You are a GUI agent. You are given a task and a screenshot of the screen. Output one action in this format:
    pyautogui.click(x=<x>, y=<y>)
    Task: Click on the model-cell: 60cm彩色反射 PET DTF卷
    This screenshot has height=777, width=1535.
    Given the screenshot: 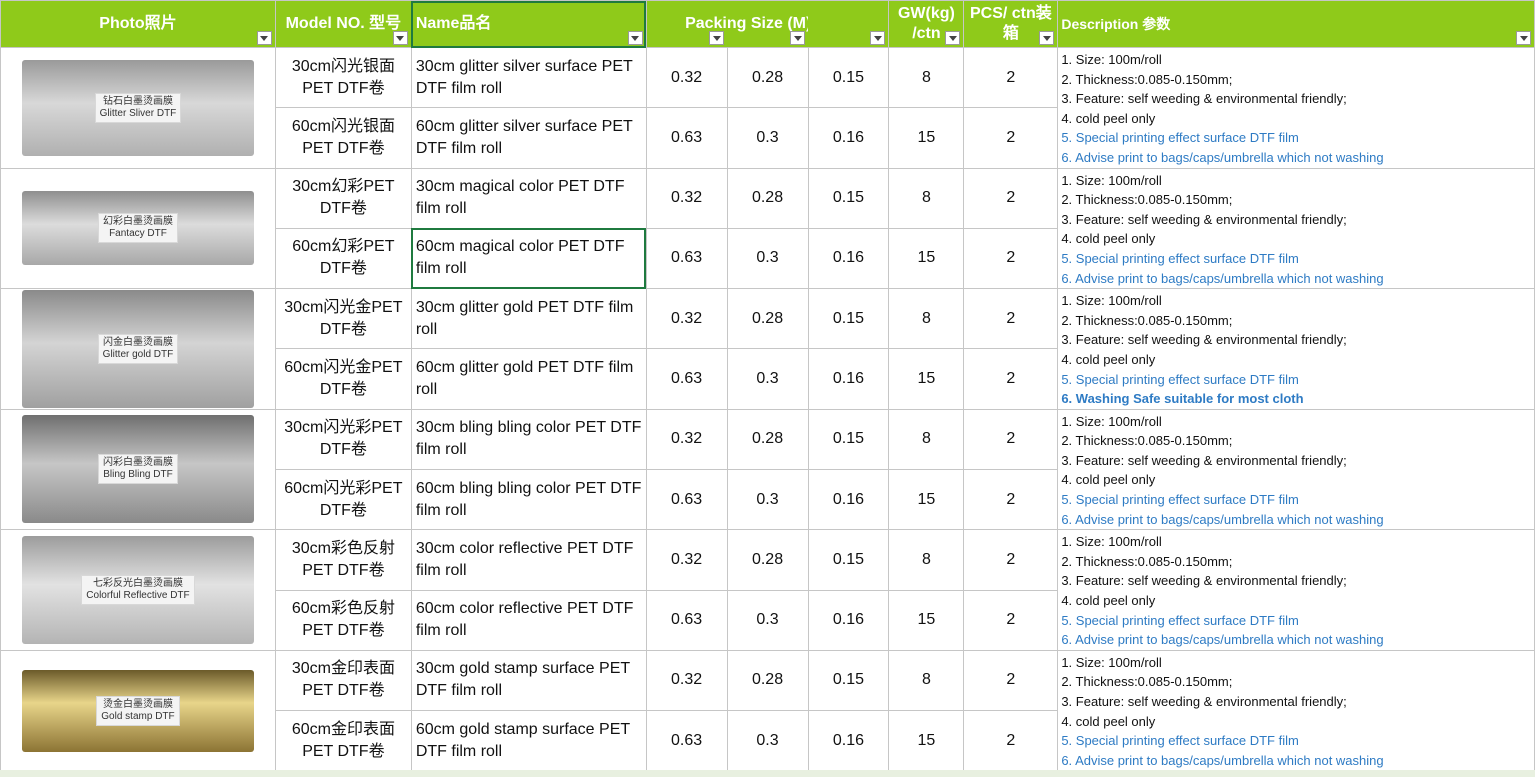 What is the action you would take?
    pyautogui.click(x=343, y=620)
    